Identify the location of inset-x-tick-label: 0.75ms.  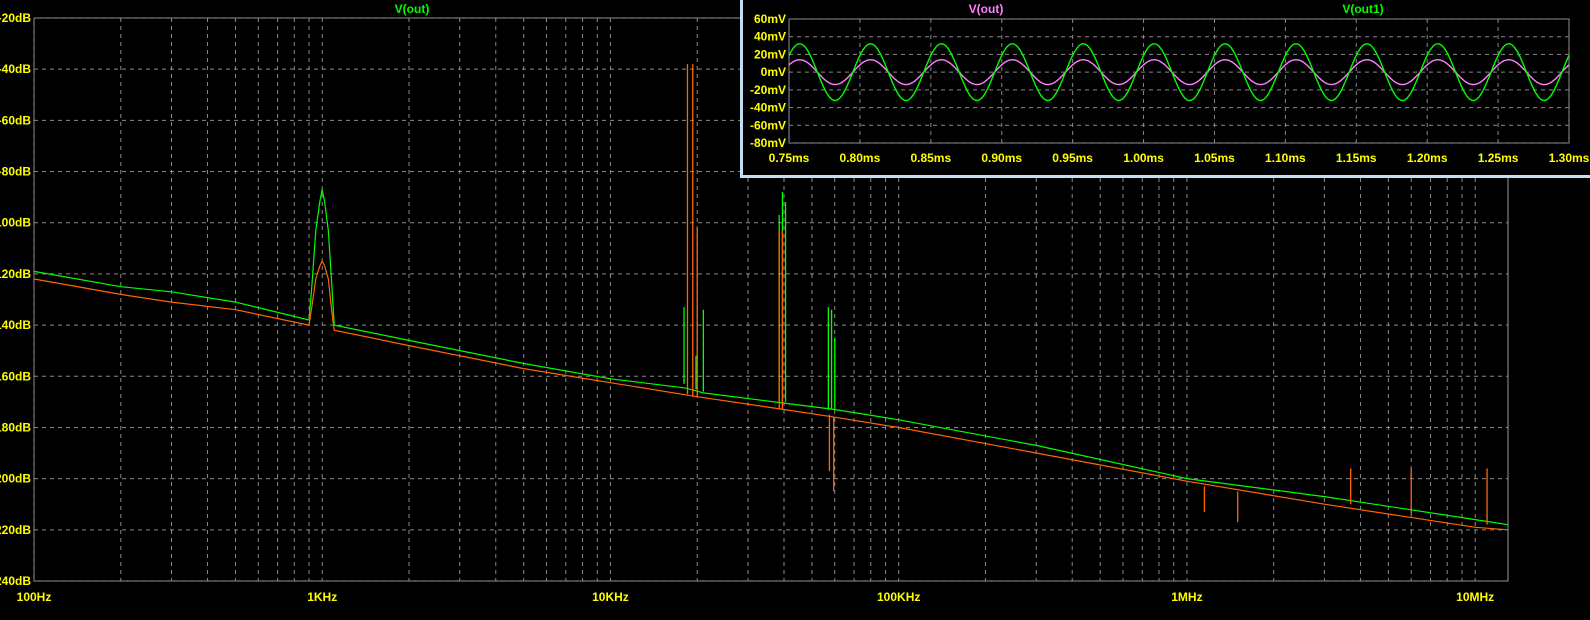
(789, 158).